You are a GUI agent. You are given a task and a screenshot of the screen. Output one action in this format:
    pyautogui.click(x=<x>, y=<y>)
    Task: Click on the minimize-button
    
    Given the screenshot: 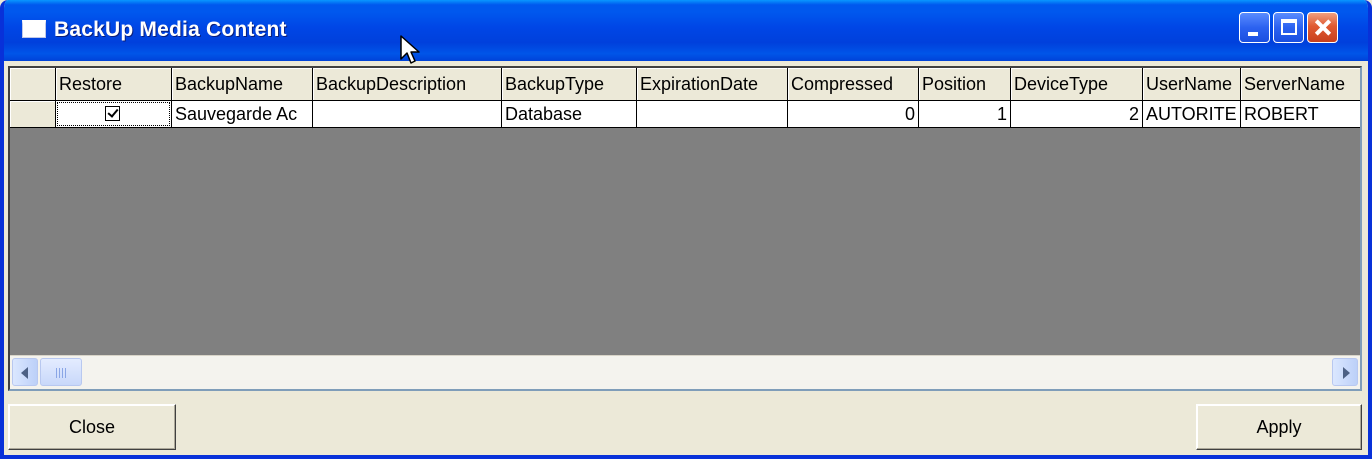 What is the action you would take?
    pyautogui.click(x=1254, y=27)
    